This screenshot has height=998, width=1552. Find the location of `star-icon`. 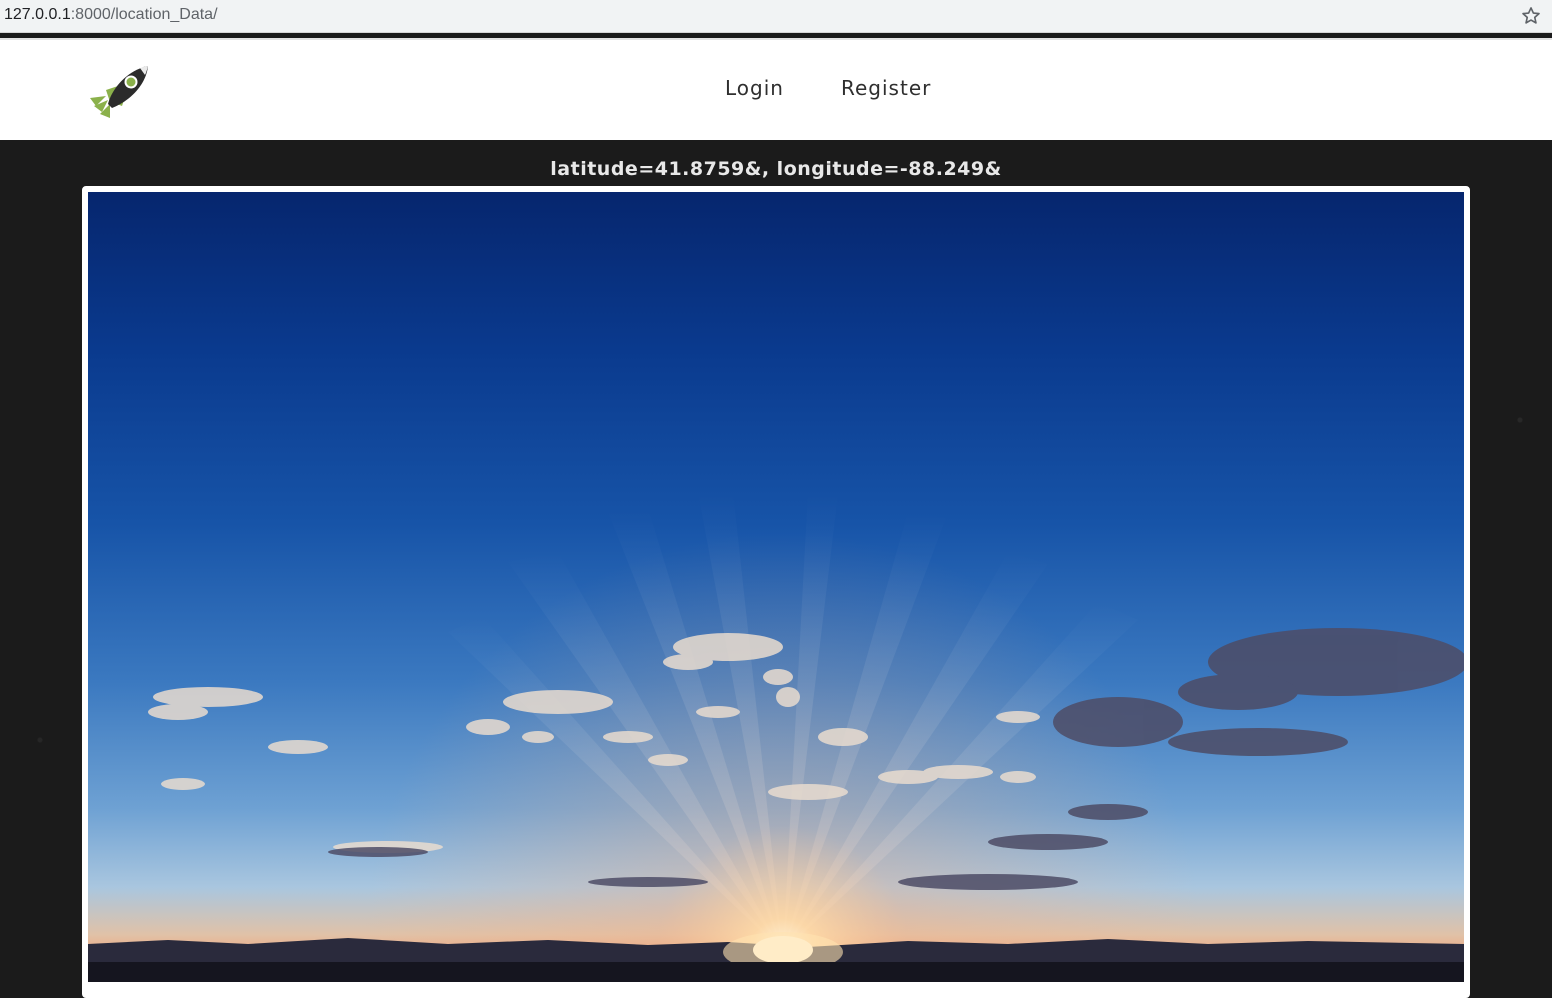

star-icon is located at coordinates (1531, 16).